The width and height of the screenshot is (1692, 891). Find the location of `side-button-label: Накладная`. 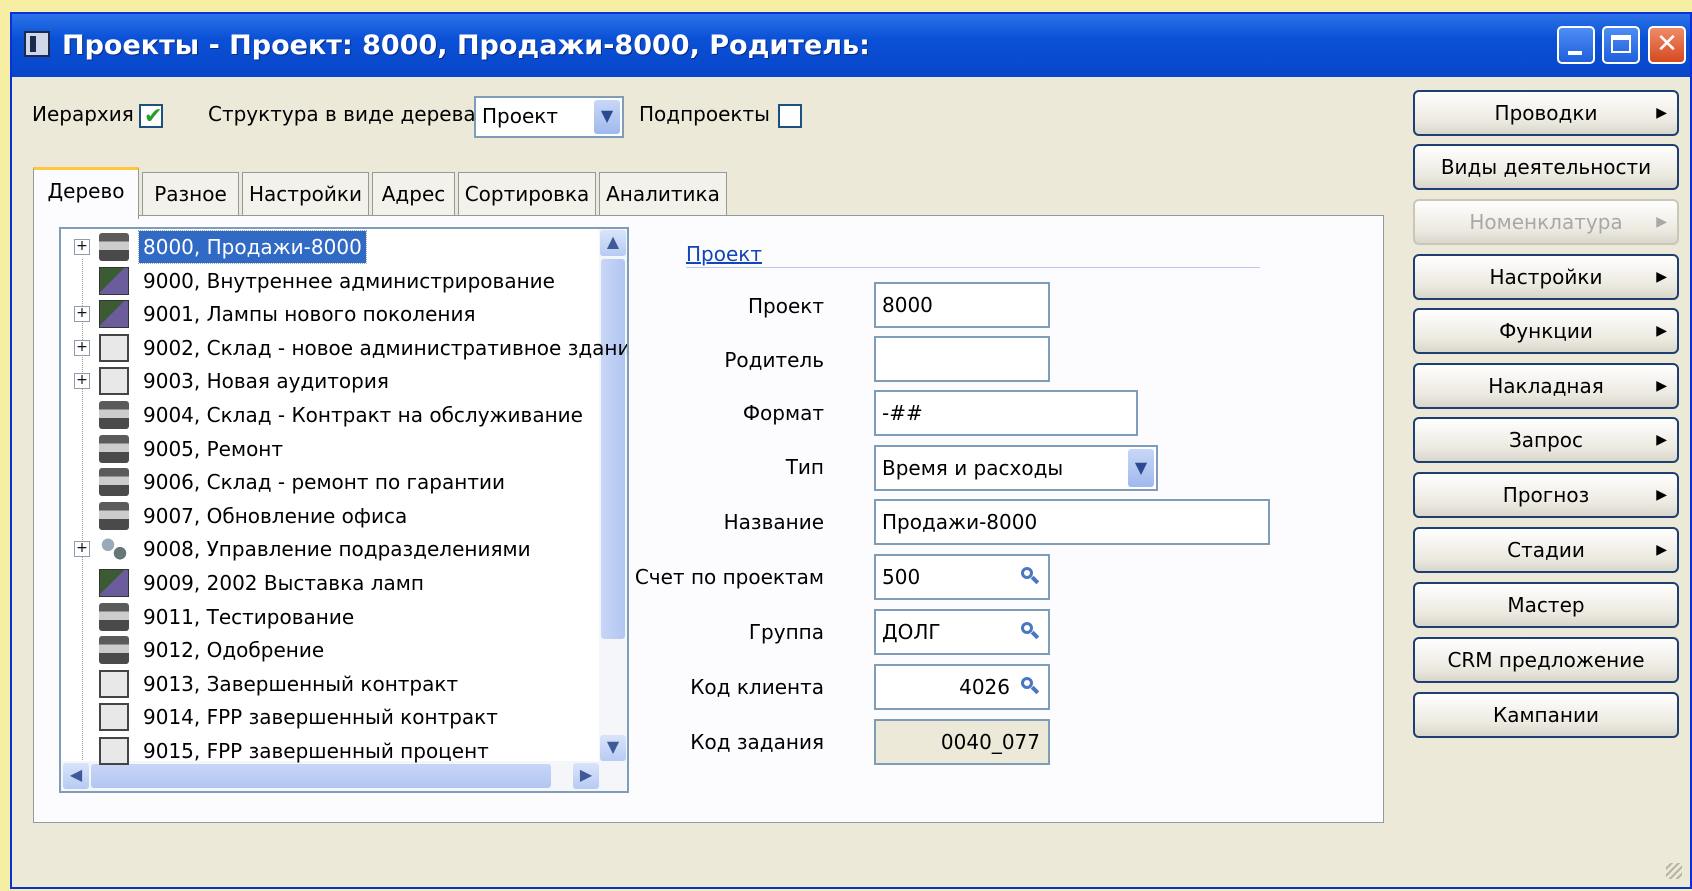

side-button-label: Накладная is located at coordinates (1546, 386).